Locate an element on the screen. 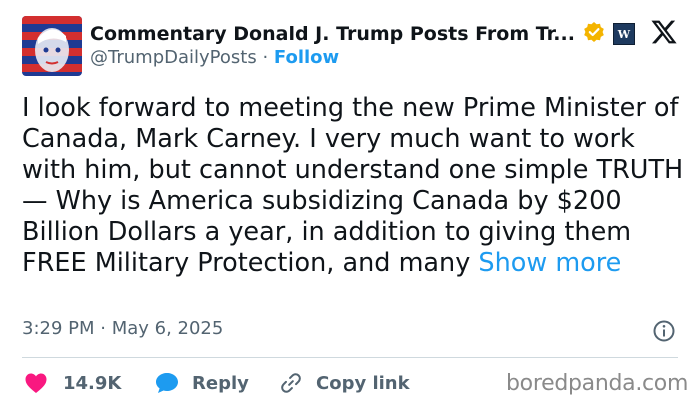 The image size is (700, 410). copy-link-label: Copy link is located at coordinates (363, 383).